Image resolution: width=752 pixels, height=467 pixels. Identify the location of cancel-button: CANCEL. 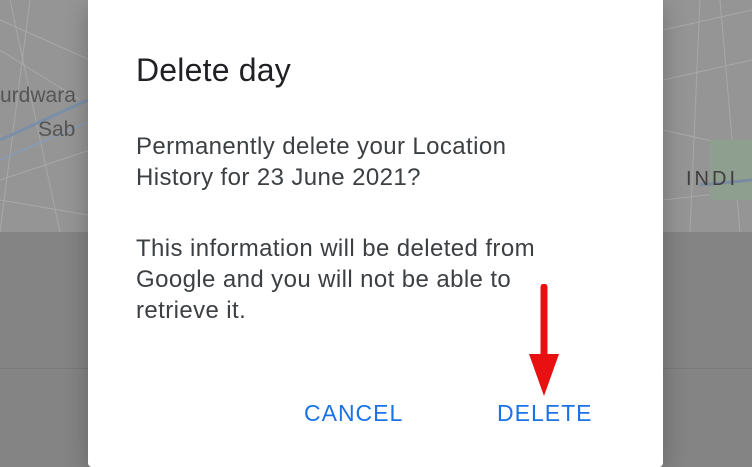
(353, 413).